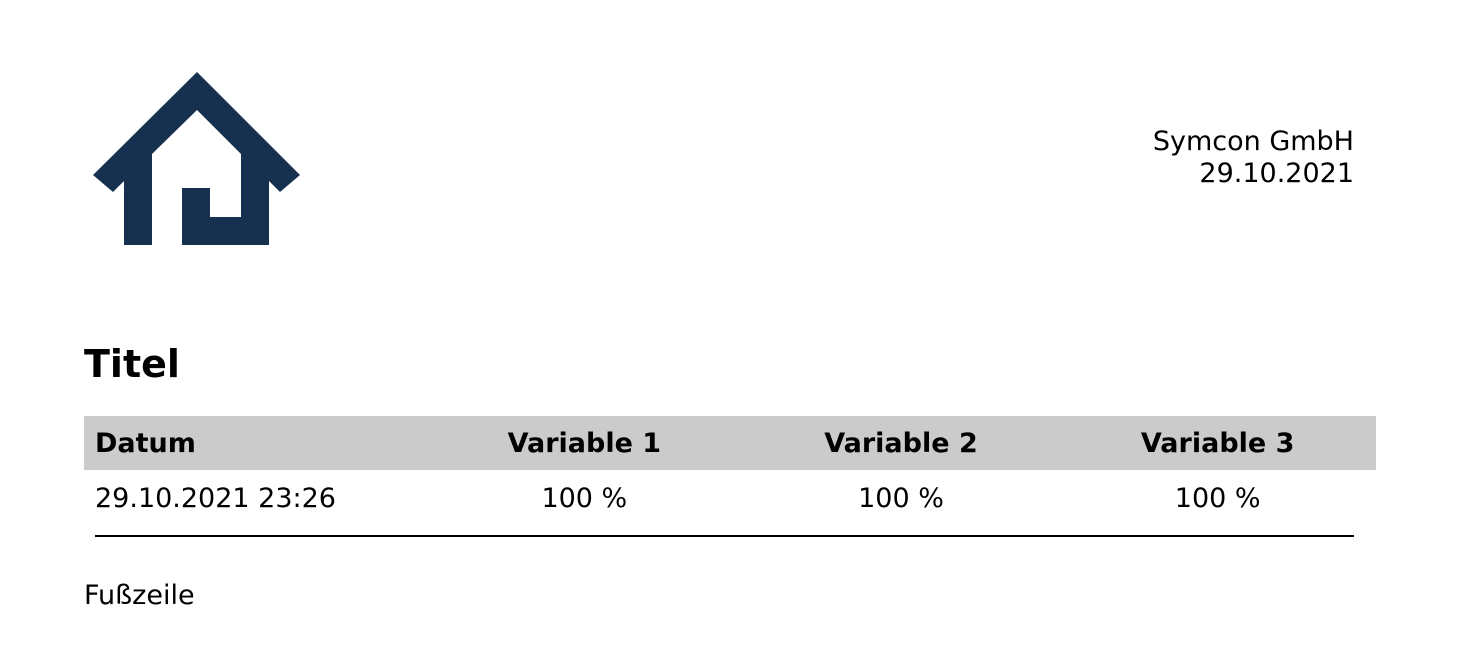 The height and width of the screenshot is (658, 1478). I want to click on cell-variable-1: 100 %, so click(584, 498).